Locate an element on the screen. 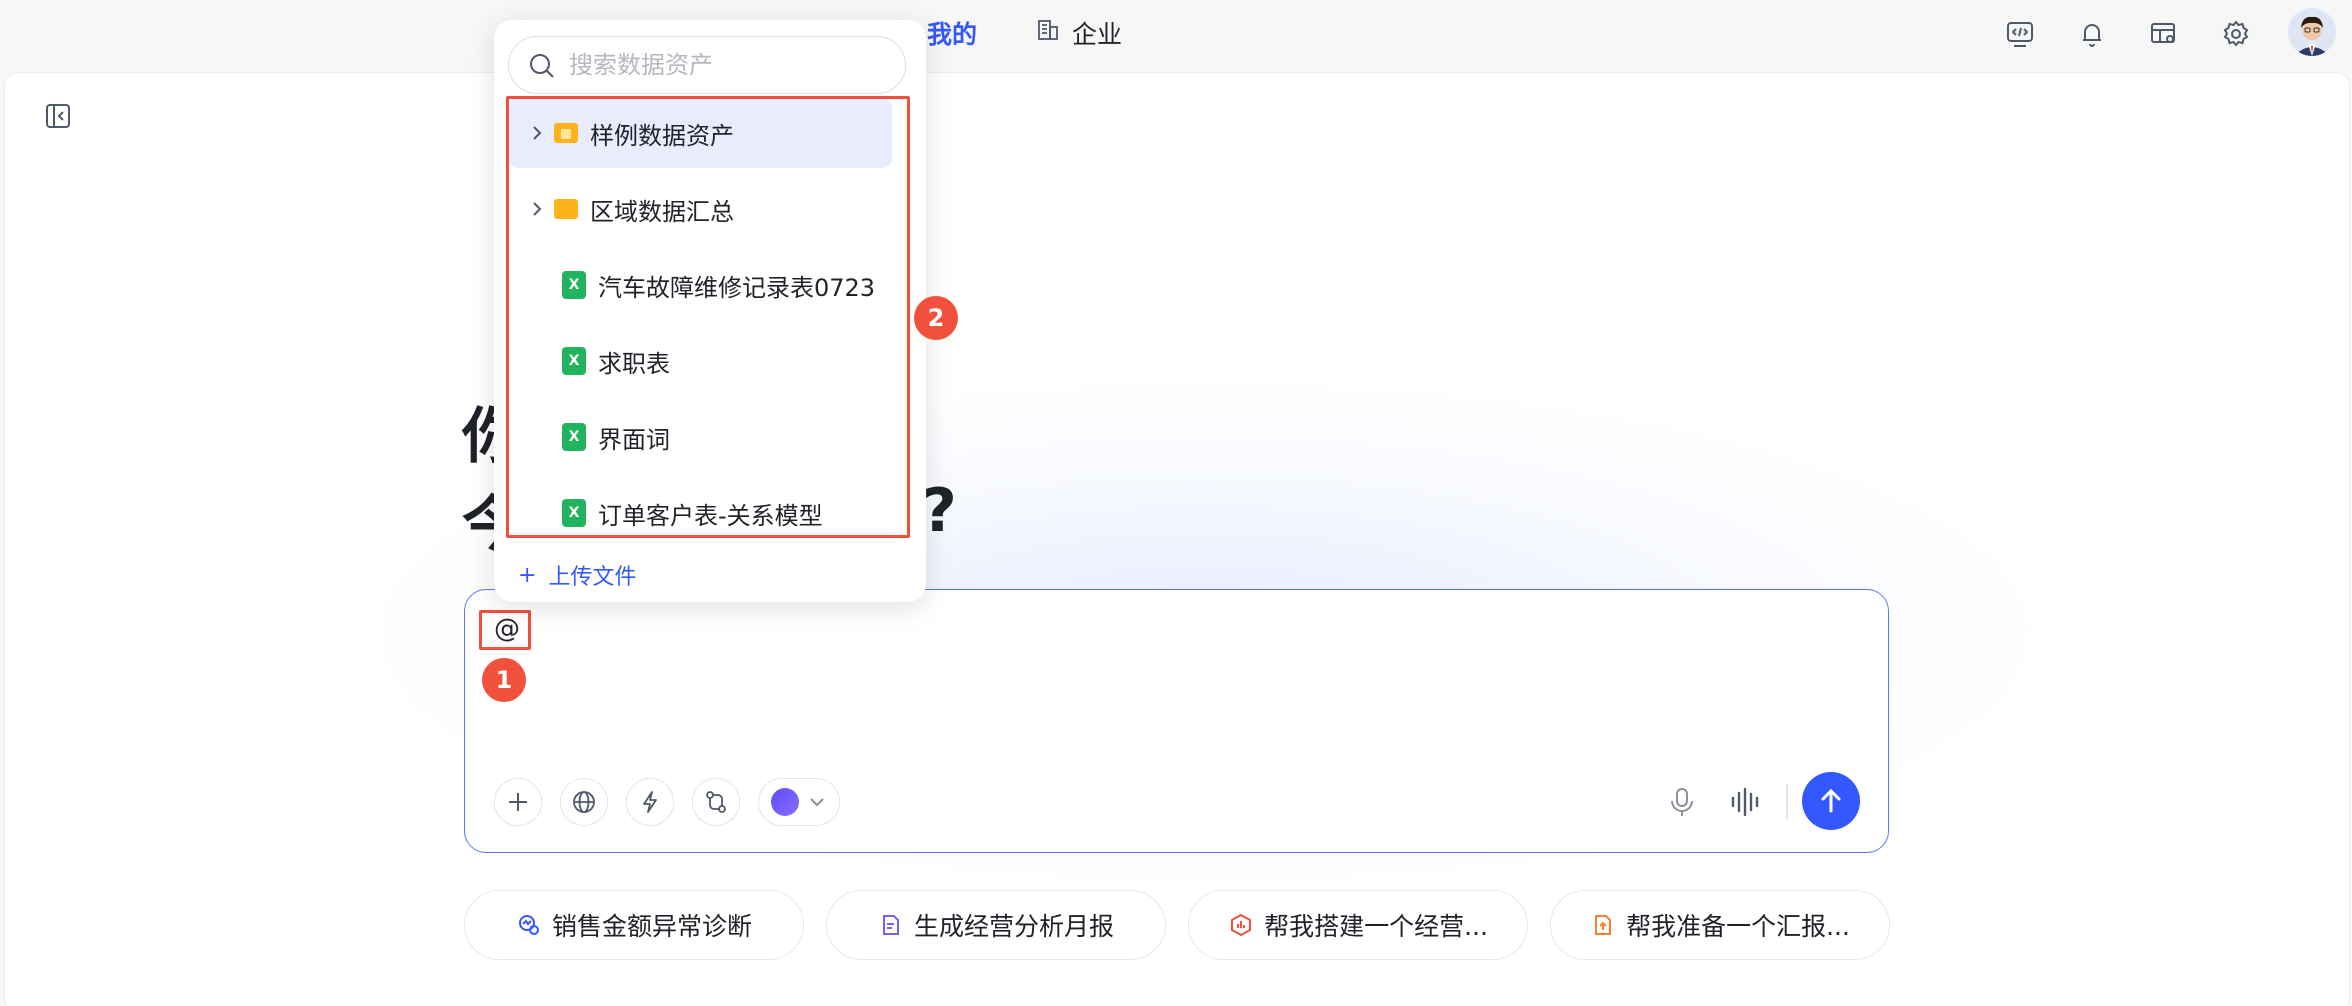 This screenshot has height=1006, width=2352. model-icon is located at coordinates (785, 802).